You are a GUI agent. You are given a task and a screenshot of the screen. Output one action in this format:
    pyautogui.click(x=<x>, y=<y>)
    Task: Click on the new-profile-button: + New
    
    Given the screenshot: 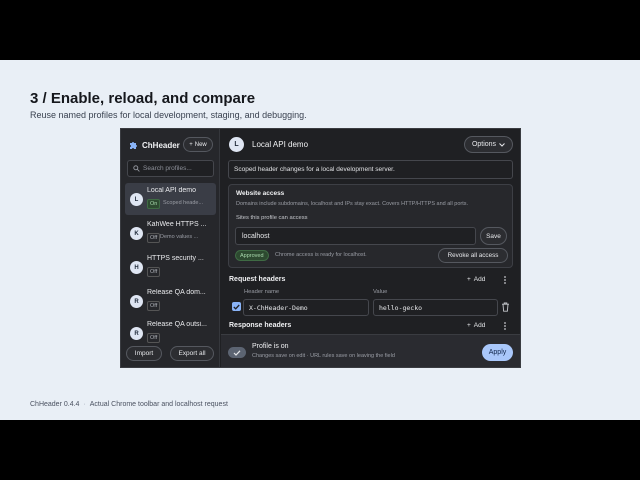 What is the action you would take?
    pyautogui.click(x=198, y=144)
    